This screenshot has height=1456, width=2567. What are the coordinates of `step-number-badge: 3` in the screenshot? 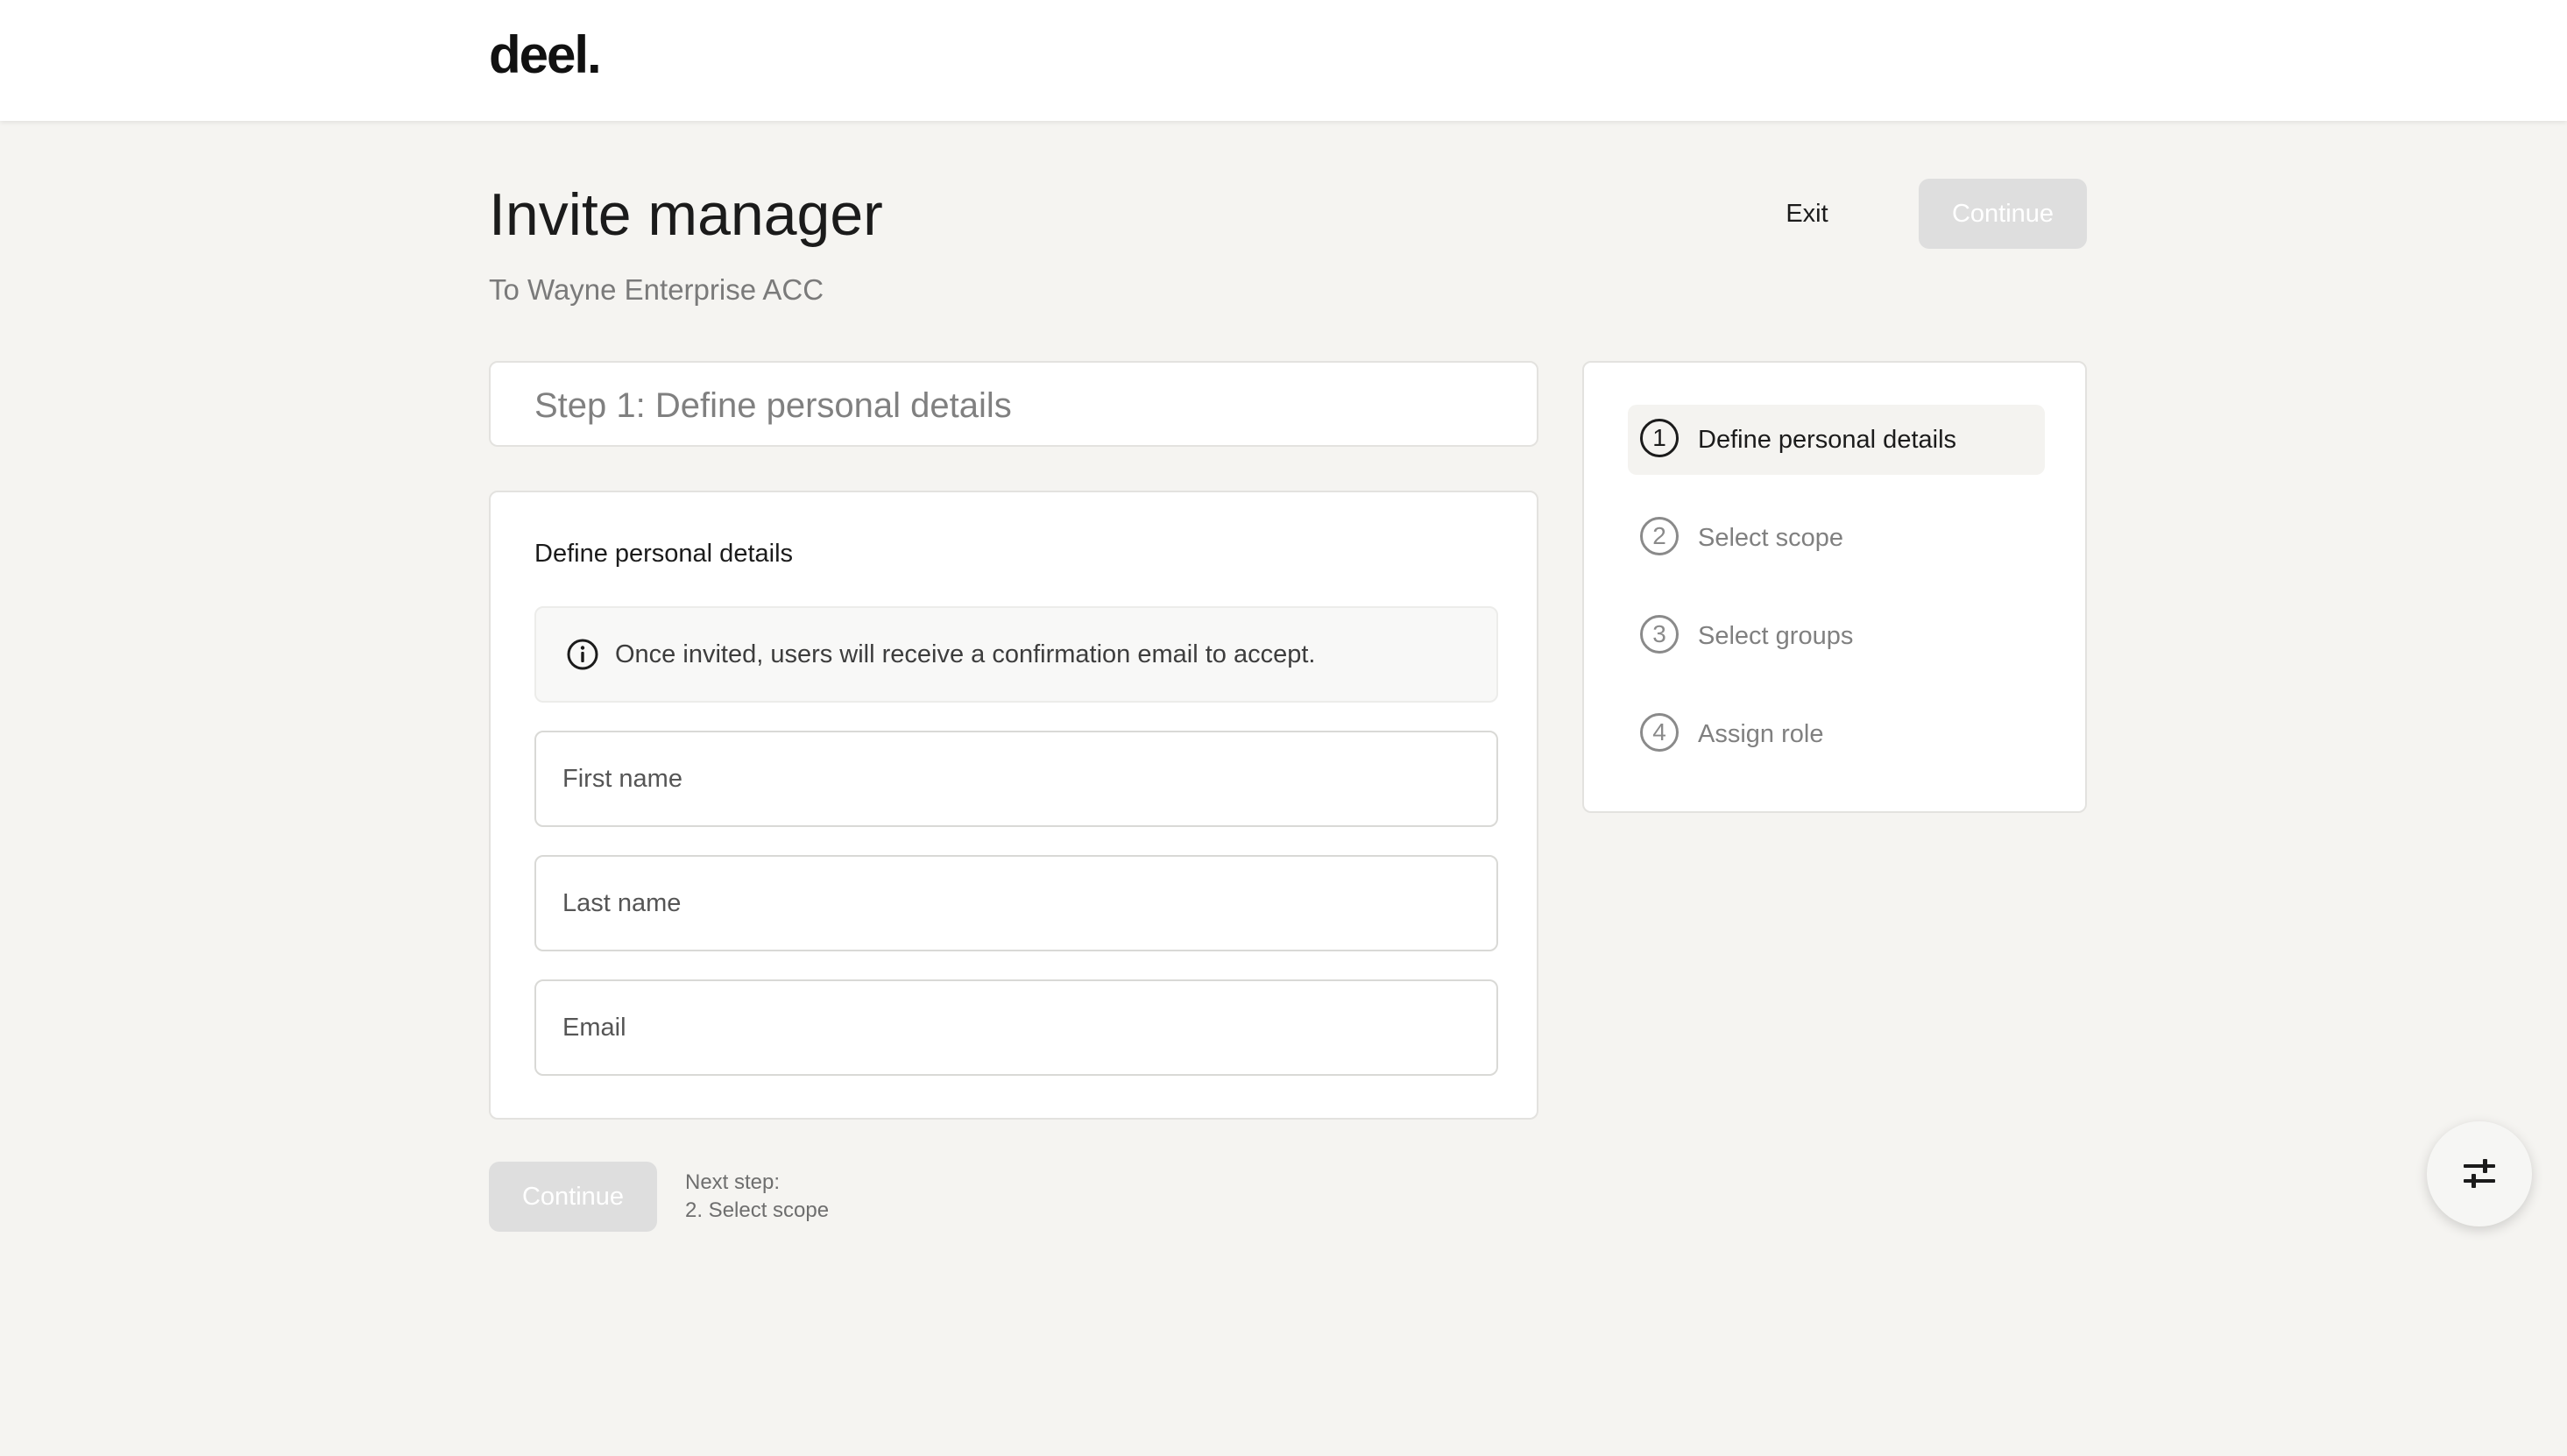 It's located at (1659, 634).